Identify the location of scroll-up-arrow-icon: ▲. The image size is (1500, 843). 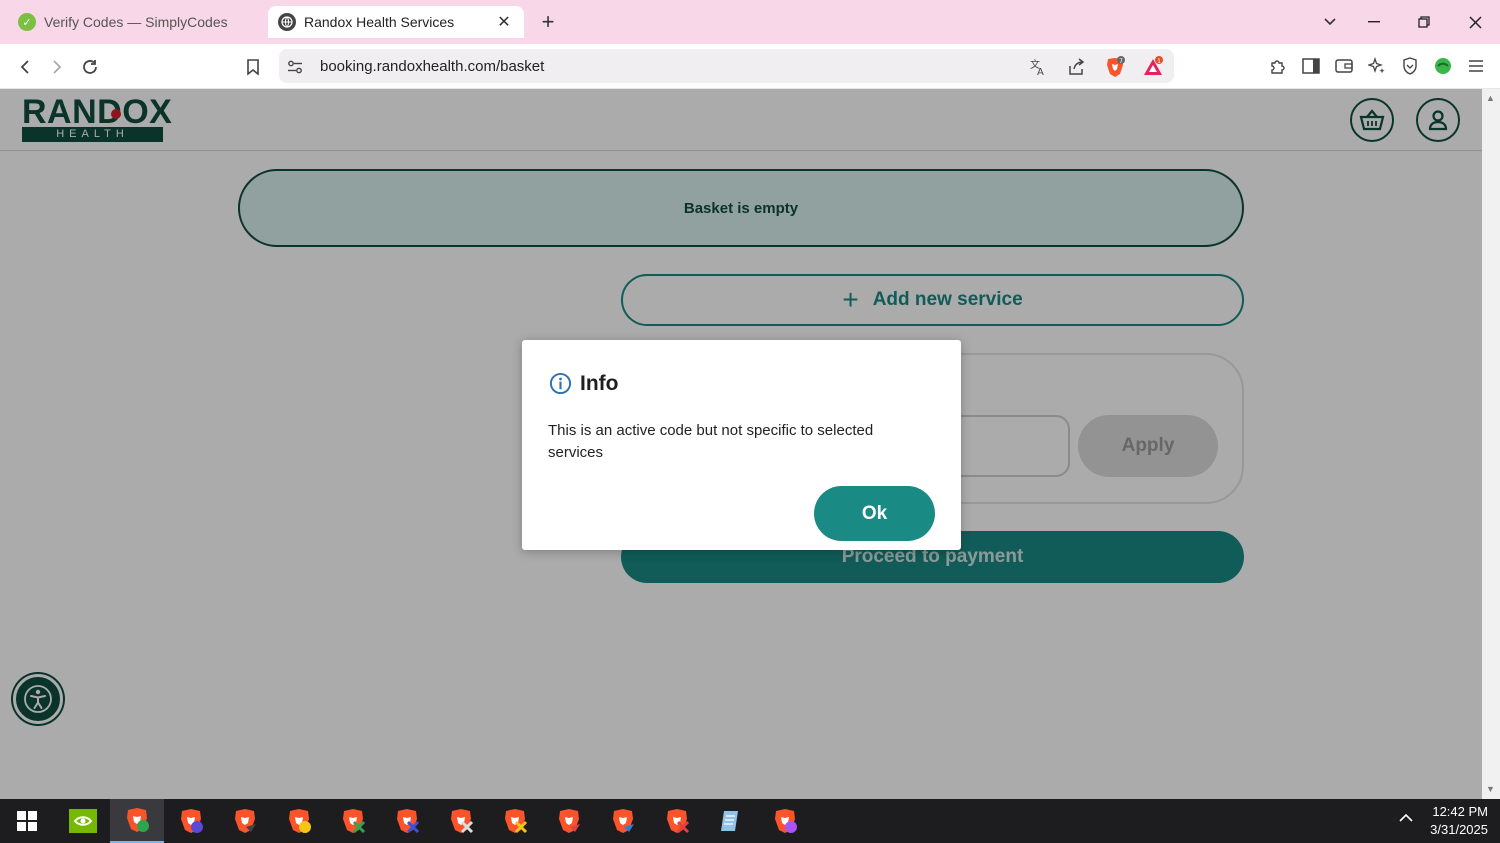
(1490, 98).